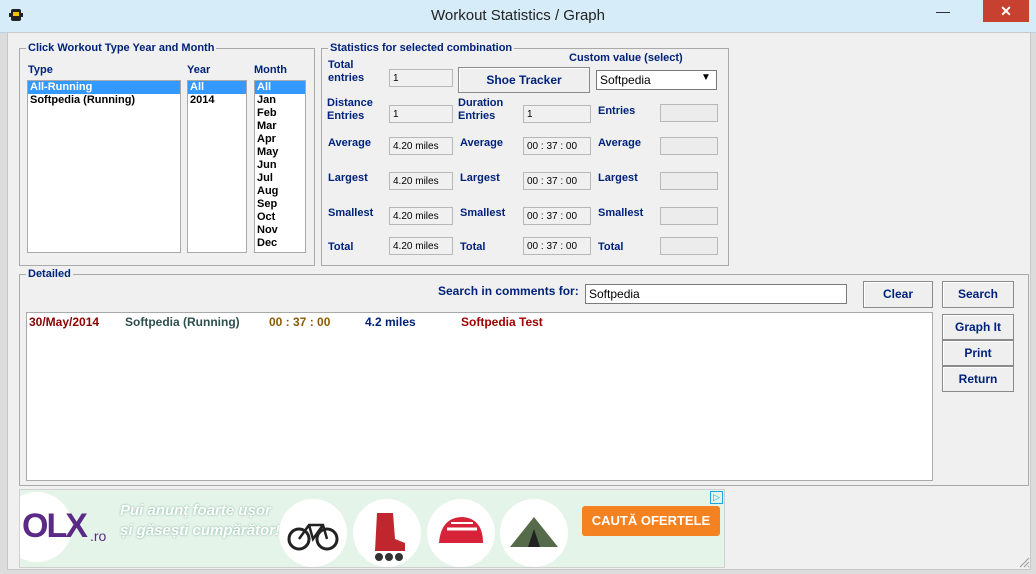 This screenshot has height=574, width=1036. I want to click on total-entries-label: Total entries, so click(346, 71).